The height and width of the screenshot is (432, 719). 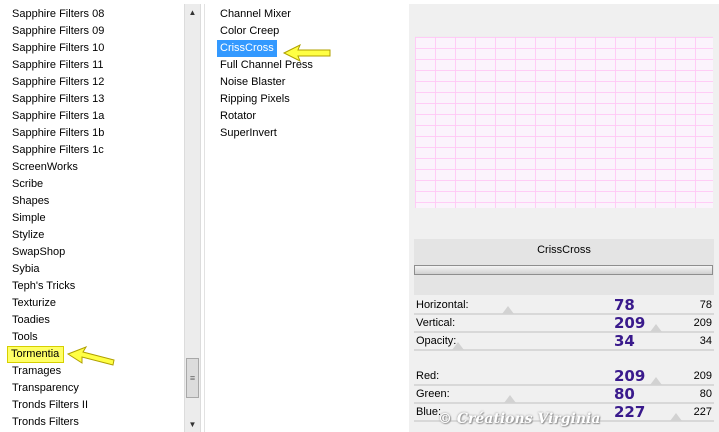 What do you see at coordinates (705, 394) in the screenshot?
I see `param-value: 80` at bounding box center [705, 394].